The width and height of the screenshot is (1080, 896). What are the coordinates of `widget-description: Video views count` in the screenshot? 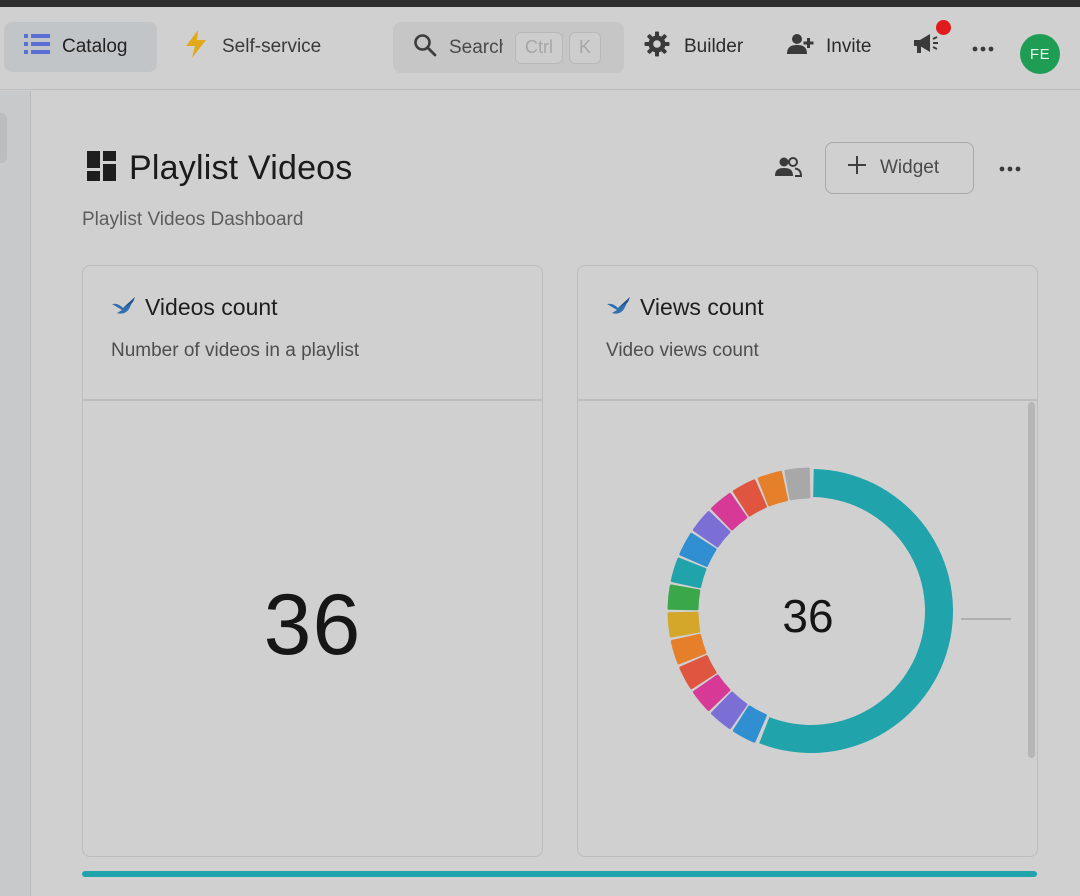 It's located at (682, 350).